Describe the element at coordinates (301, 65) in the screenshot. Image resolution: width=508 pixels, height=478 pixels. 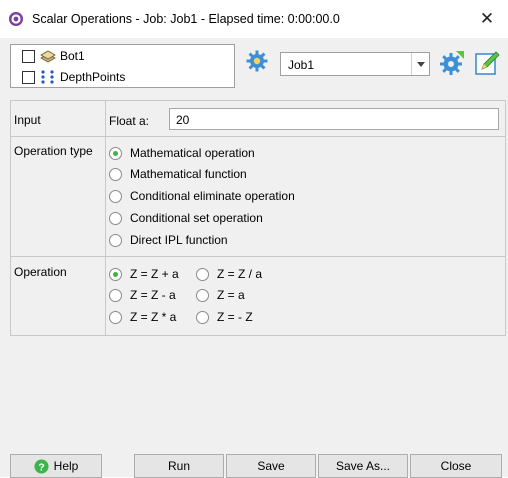
I see `job-select-value: Job1` at that location.